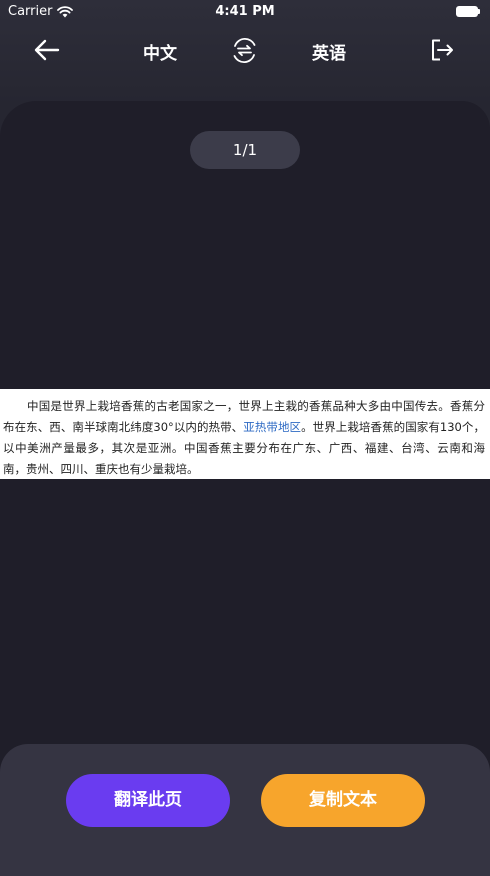 The height and width of the screenshot is (876, 490). What do you see at coordinates (343, 800) in the screenshot?
I see `copy-text-button: 复制文本` at bounding box center [343, 800].